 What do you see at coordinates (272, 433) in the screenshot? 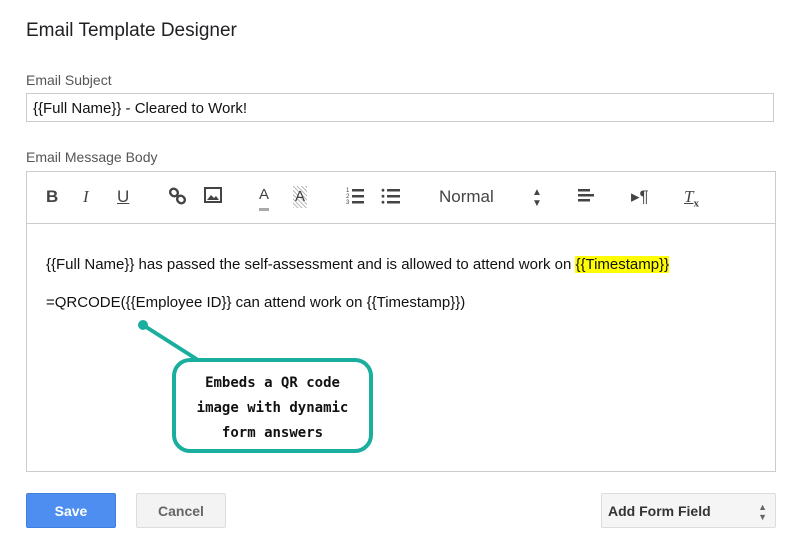
I see `callout-line: form answers` at bounding box center [272, 433].